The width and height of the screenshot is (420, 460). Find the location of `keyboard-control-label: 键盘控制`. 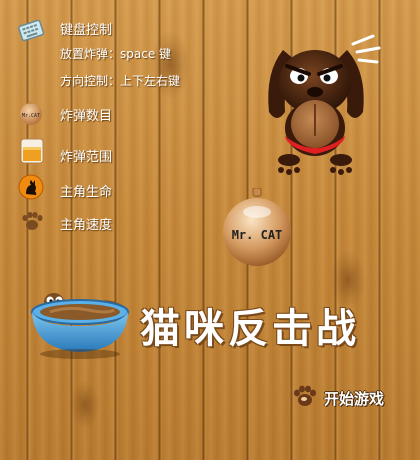

keyboard-control-label: 键盘控制 is located at coordinates (86, 30).